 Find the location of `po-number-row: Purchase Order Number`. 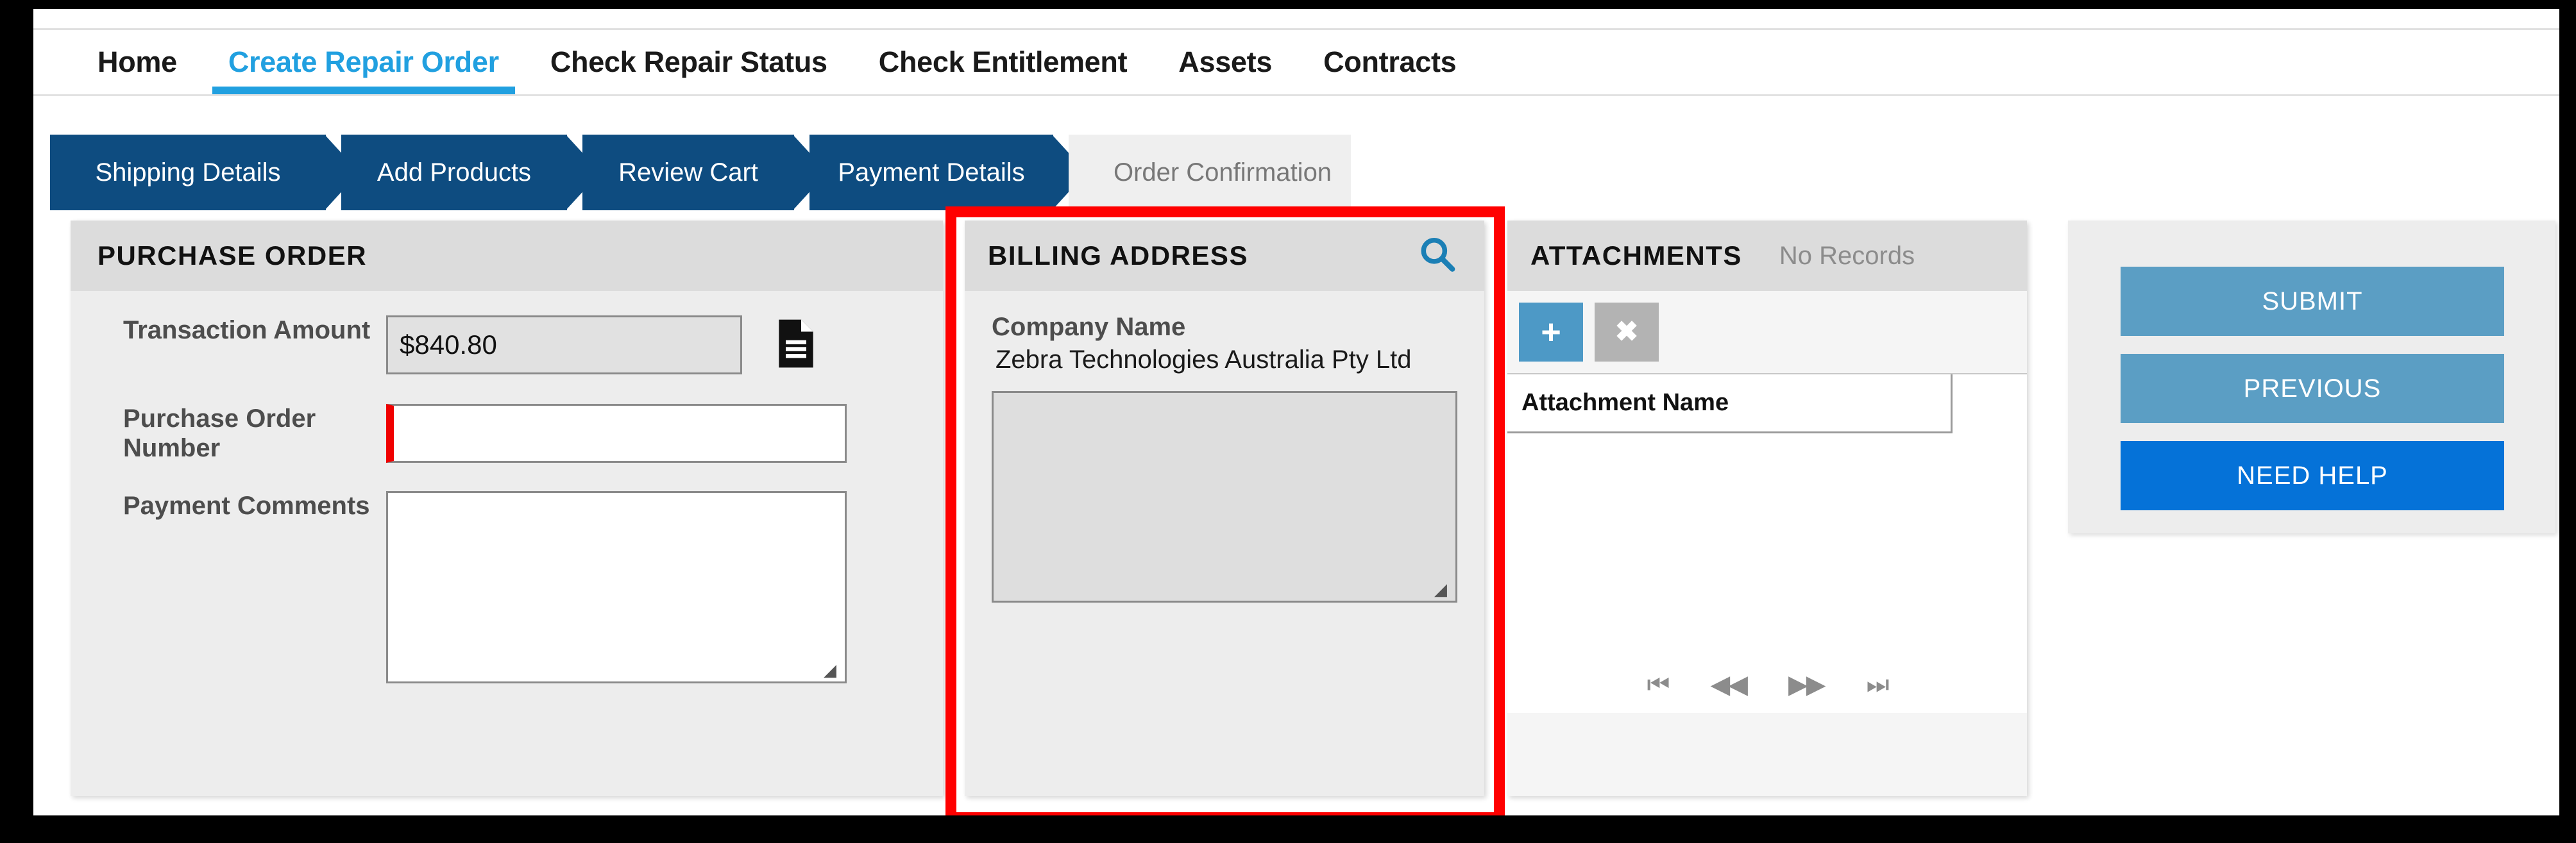

po-number-row: Purchase Order Number is located at coordinates (507, 433).